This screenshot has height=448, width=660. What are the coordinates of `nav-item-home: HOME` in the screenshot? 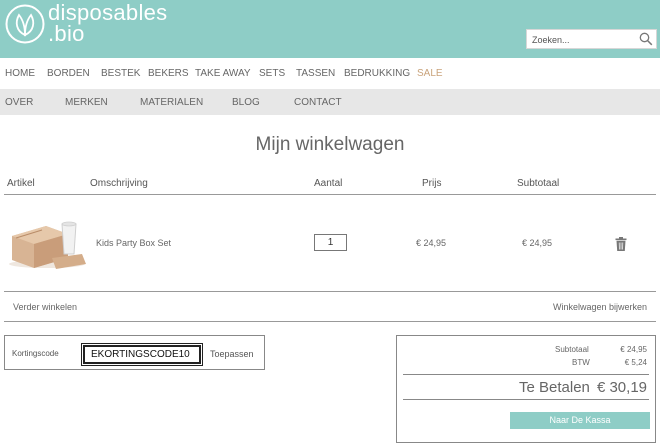 It's located at (20, 73).